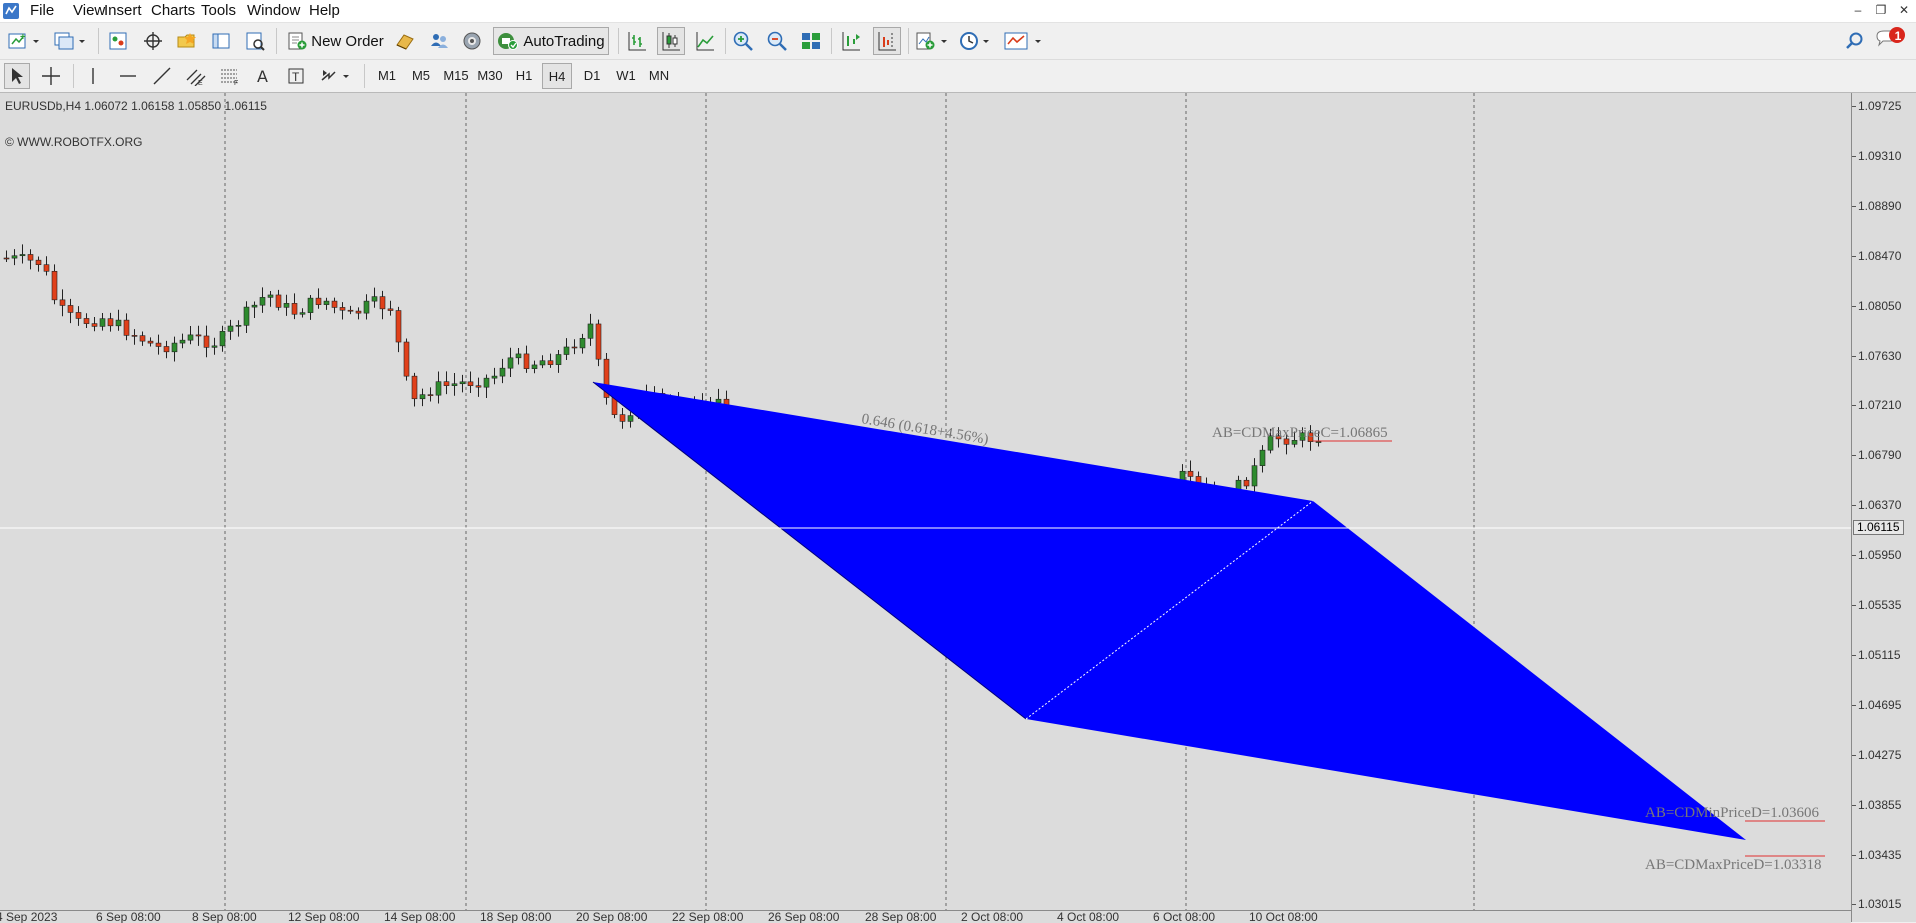 The image size is (1916, 923). What do you see at coordinates (93, 76) in the screenshot?
I see `vertical-line-button` at bounding box center [93, 76].